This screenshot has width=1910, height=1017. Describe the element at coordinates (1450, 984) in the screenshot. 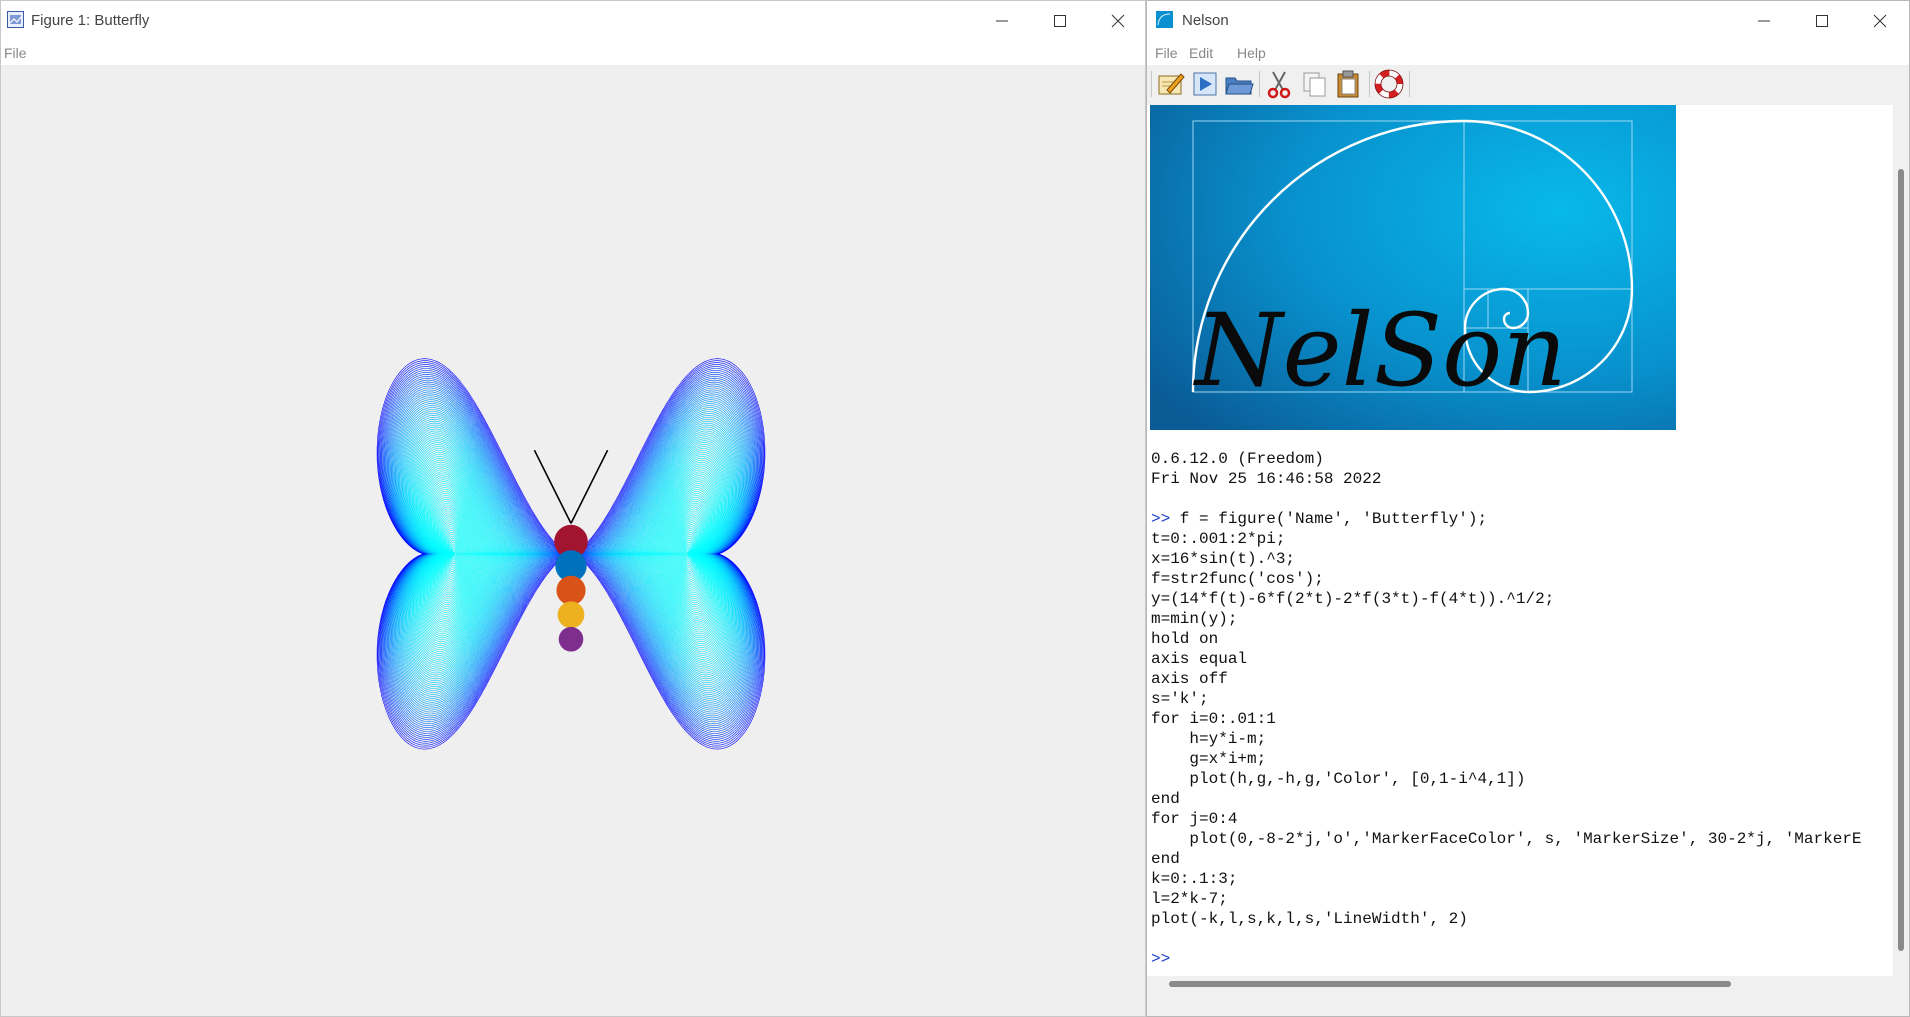

I see `horizontal-scroll-thumb` at that location.